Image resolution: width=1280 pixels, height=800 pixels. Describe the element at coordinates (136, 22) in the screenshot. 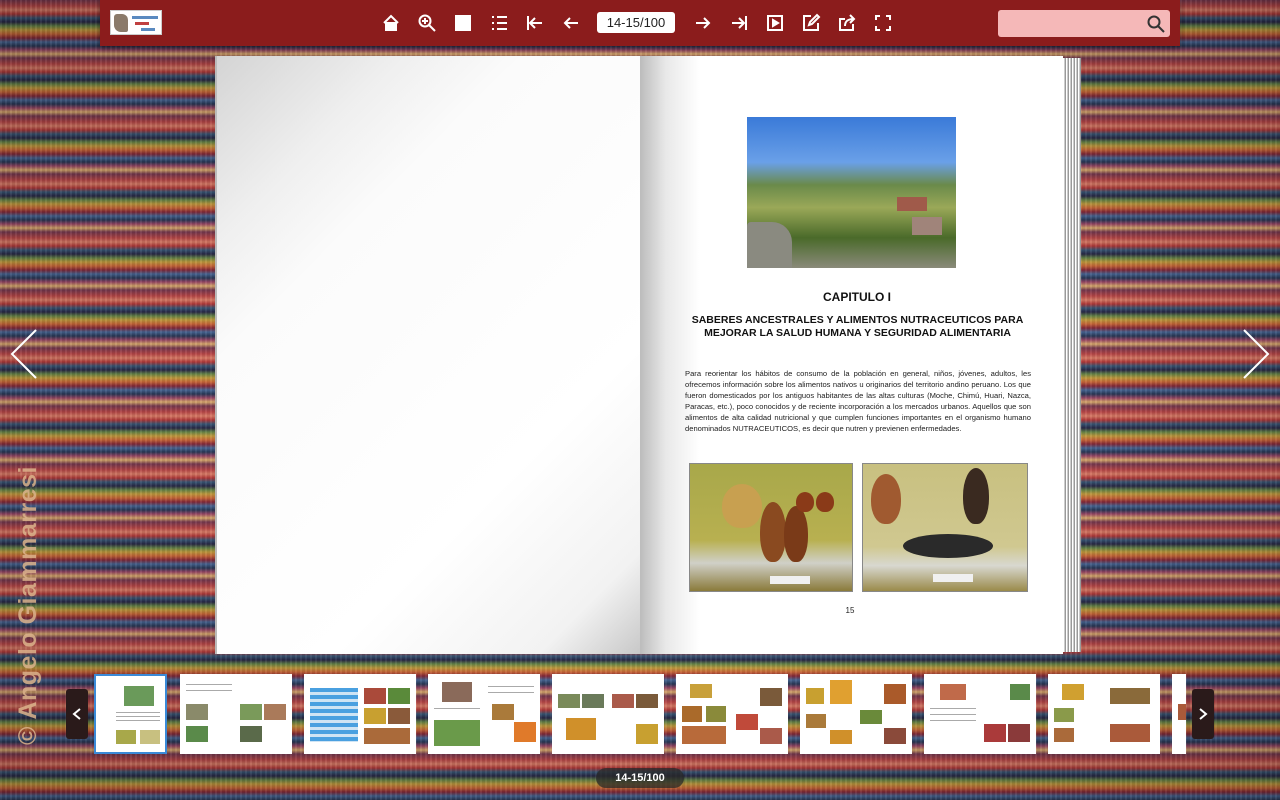

I see `publisher-logo` at that location.